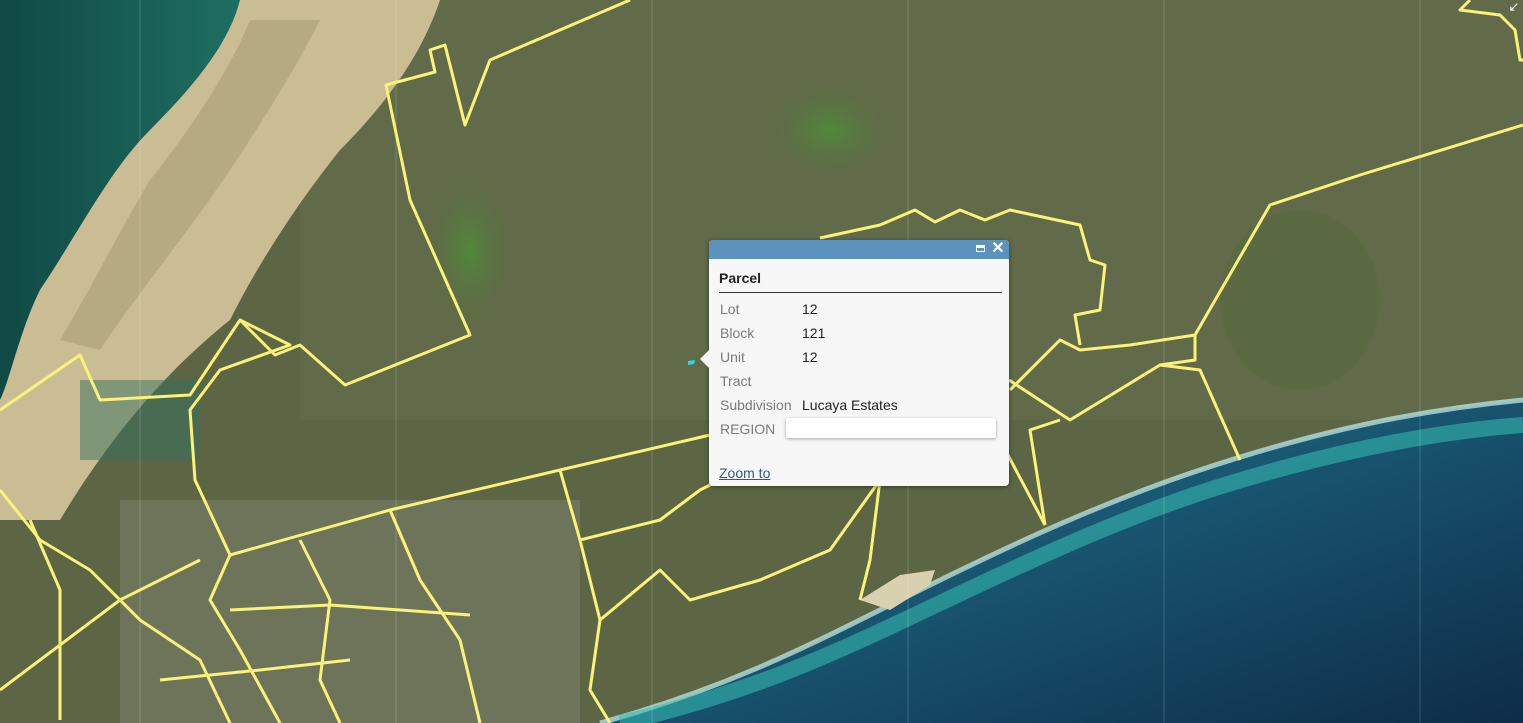  Describe the element at coordinates (744, 473) in the screenshot. I see `zoom-to-link: Zoom to` at that location.